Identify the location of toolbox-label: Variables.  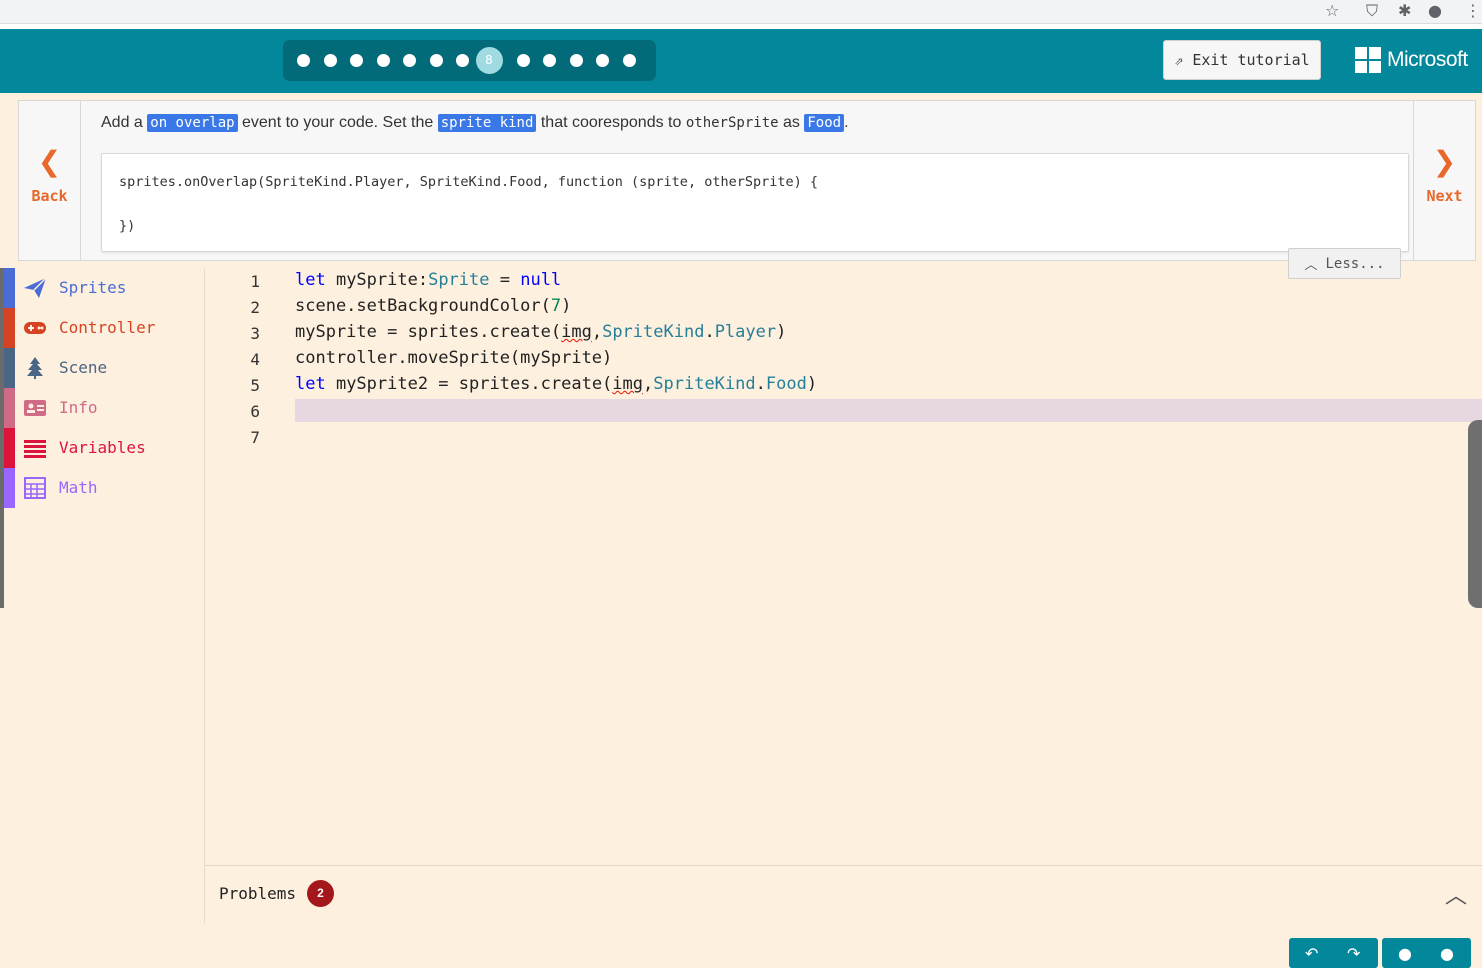
(102, 447).